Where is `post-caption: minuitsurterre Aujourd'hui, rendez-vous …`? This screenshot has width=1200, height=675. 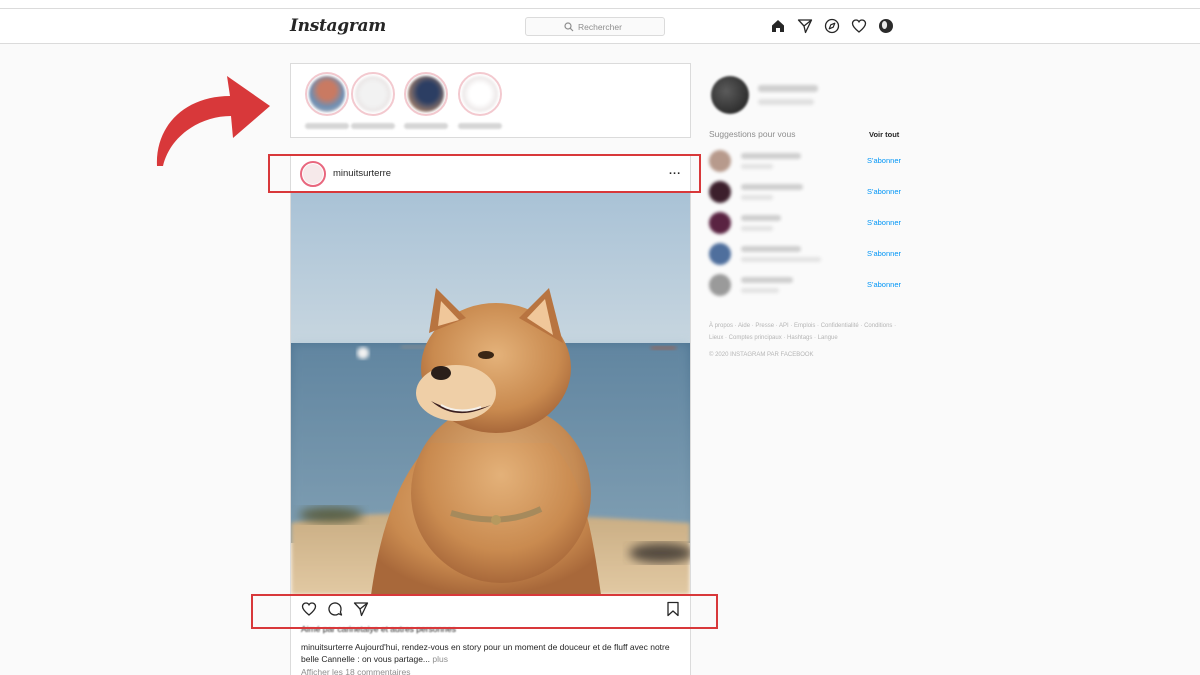 post-caption: minuitsurterre Aujourd'hui, rendez-vous … is located at coordinates (491, 653).